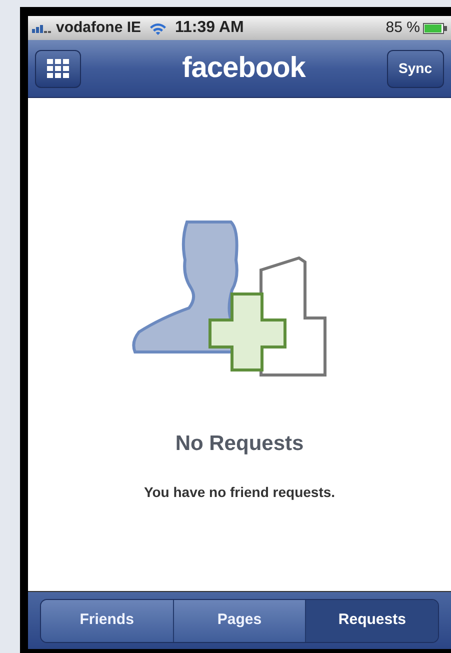 The height and width of the screenshot is (653, 451). I want to click on sync-button: Sync, so click(415, 69).